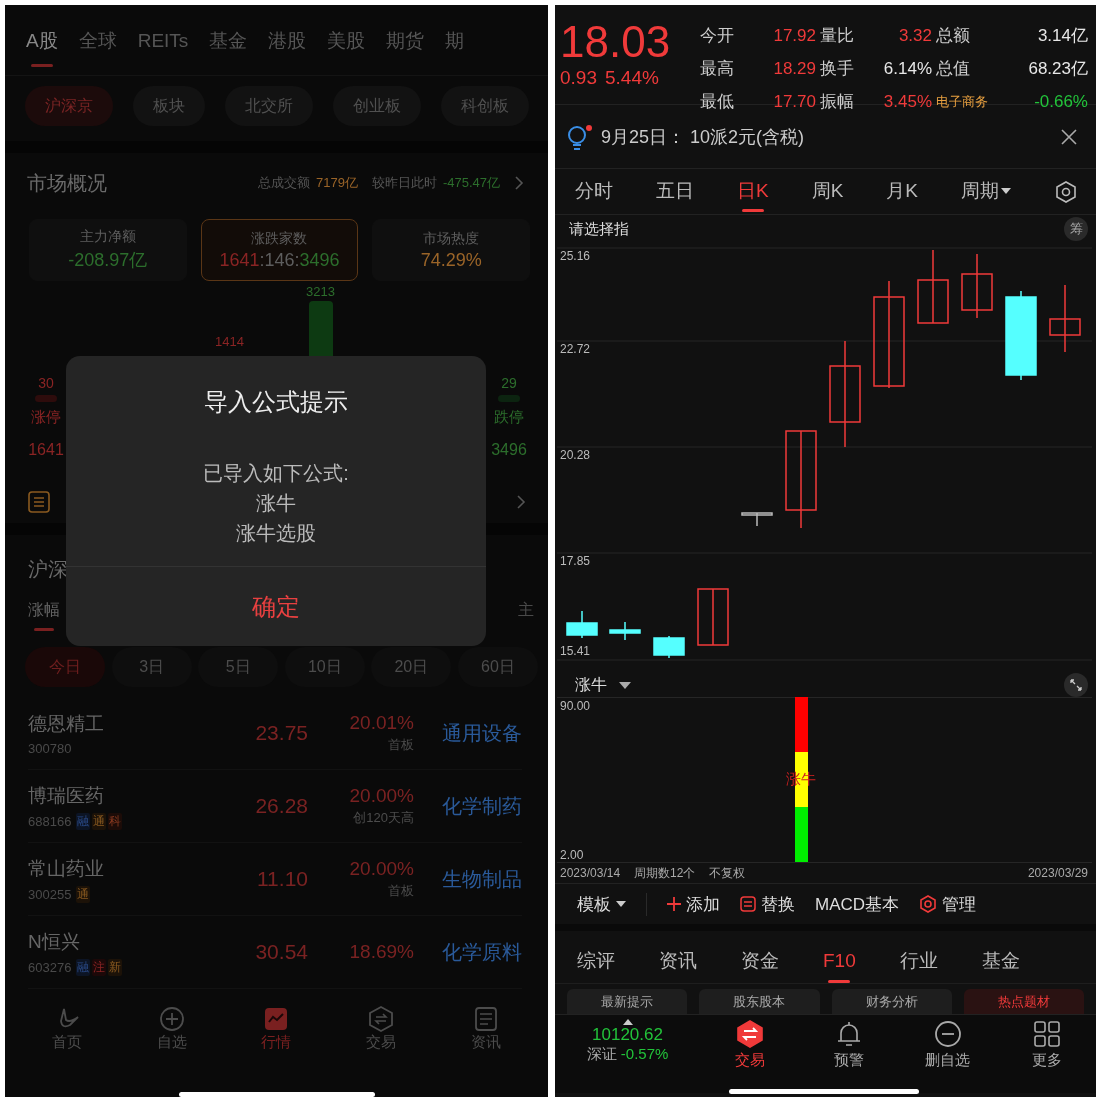 This screenshot has height=1101, width=1101. Describe the element at coordinates (612, 904) in the screenshot. I see `toolbar-button: 模板` at that location.